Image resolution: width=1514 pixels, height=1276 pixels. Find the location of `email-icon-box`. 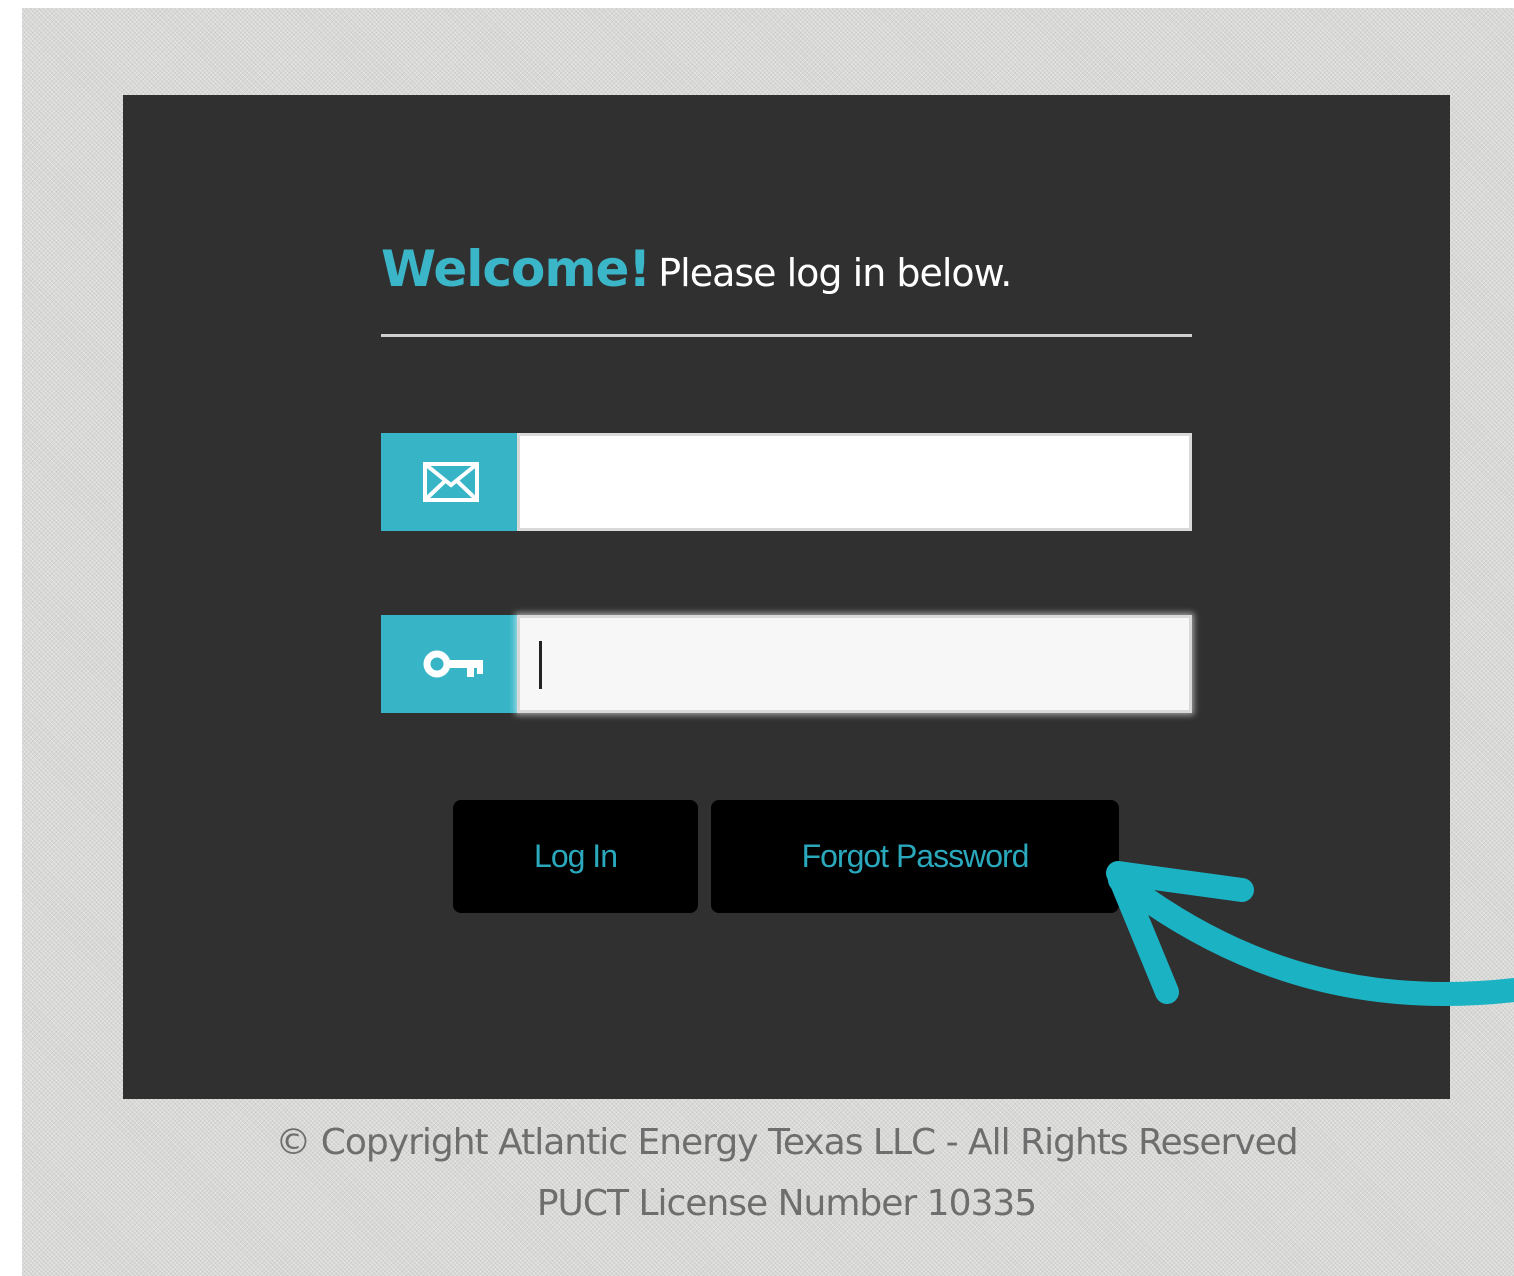

email-icon-box is located at coordinates (449, 482).